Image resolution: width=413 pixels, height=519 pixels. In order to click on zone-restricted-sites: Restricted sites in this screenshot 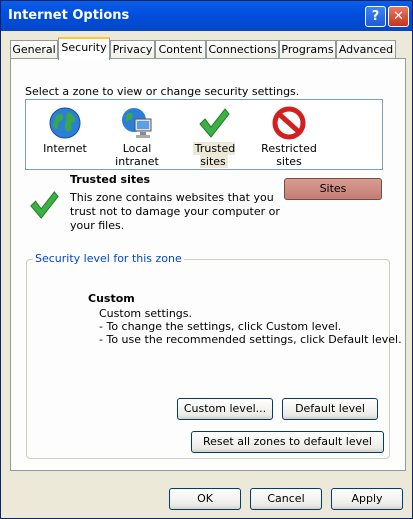, I will do `click(289, 135)`.